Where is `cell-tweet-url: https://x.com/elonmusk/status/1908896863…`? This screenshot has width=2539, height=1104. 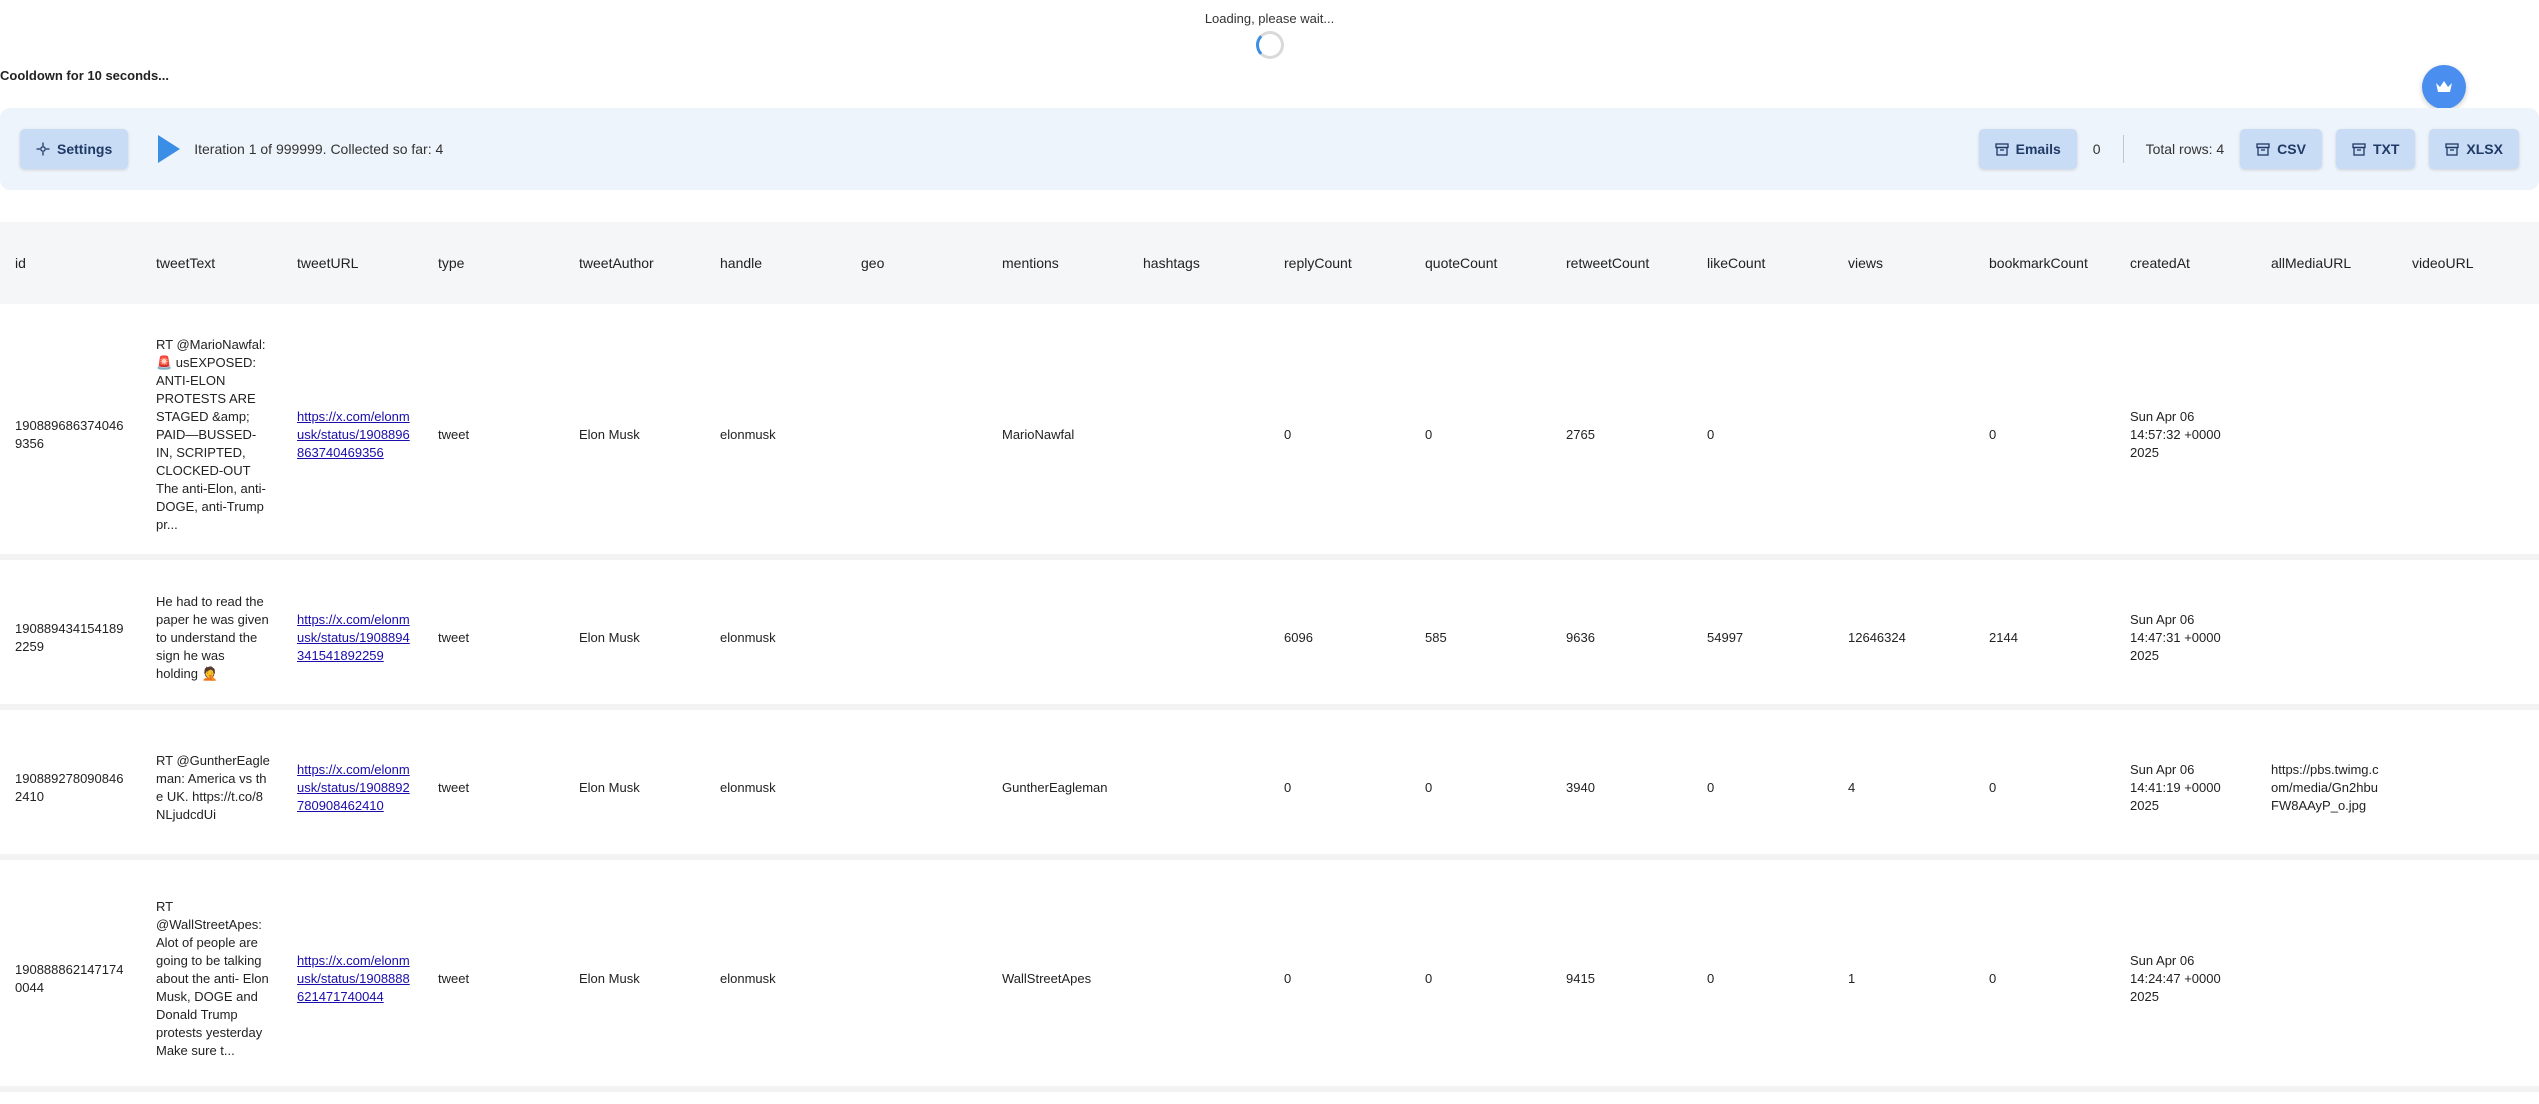 cell-tweet-url: https://x.com/elonmusk/status/1908896863… is located at coordinates (352, 438).